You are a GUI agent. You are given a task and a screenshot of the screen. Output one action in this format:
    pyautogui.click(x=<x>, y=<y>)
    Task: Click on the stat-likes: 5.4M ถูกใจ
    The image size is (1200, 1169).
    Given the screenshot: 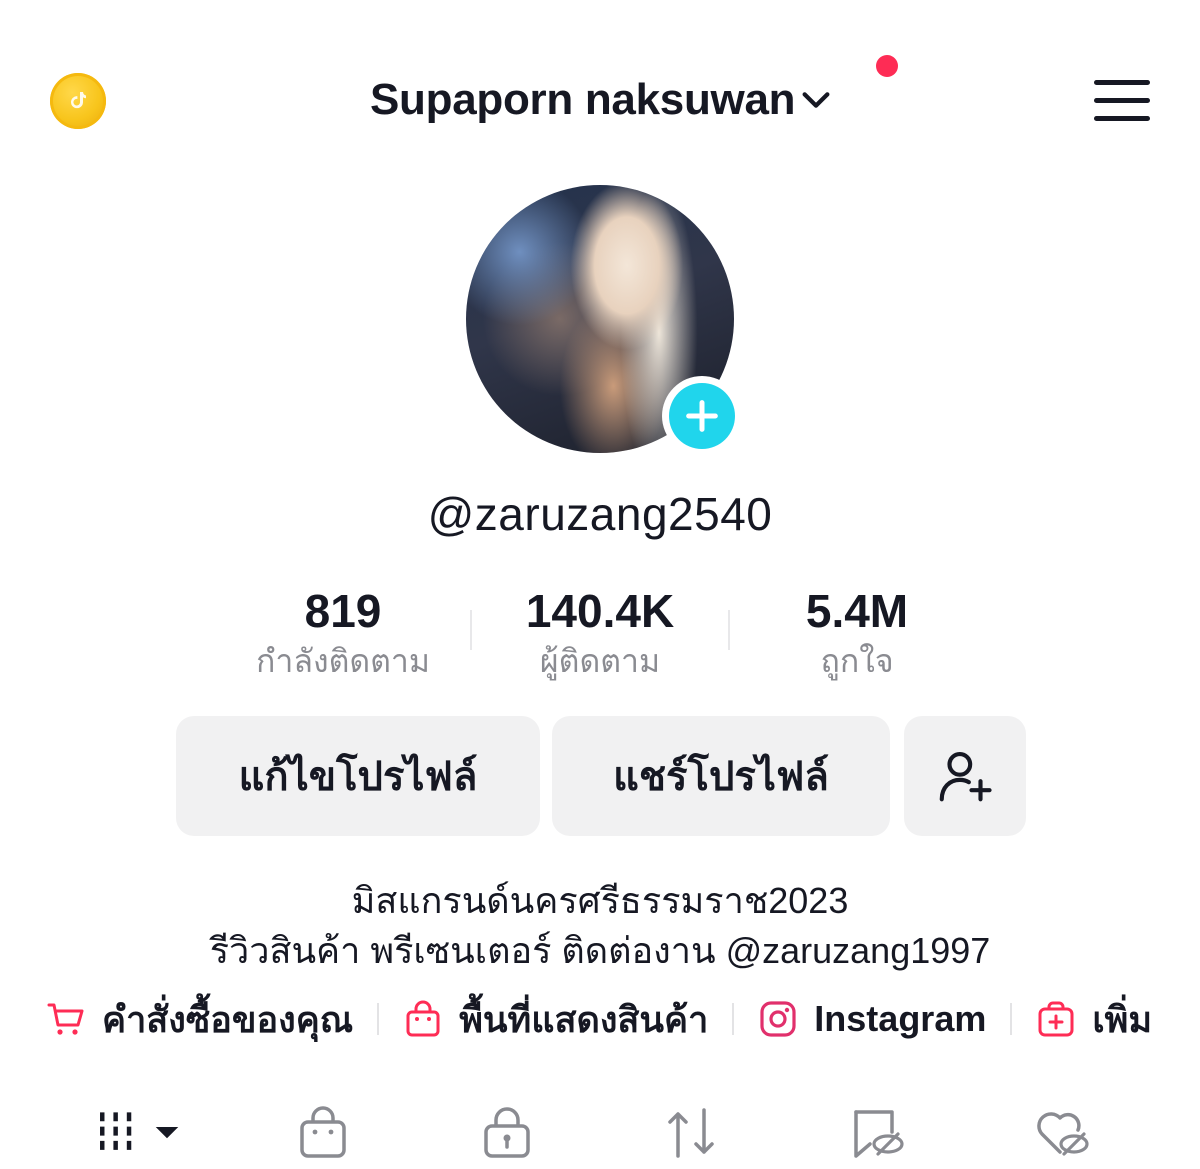 What is the action you would take?
    pyautogui.click(x=857, y=634)
    